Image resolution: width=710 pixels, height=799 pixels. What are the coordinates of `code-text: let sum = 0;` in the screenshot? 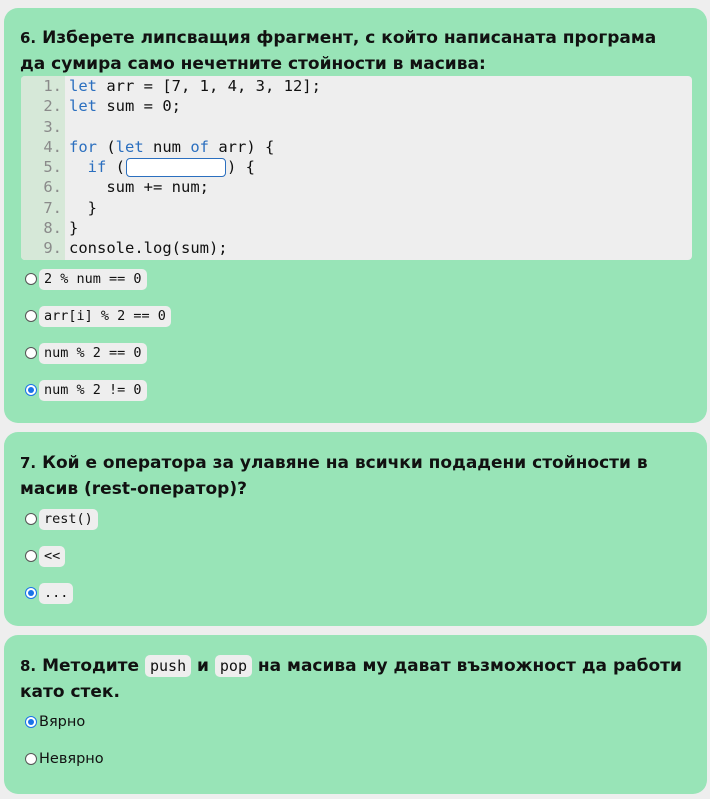 It's located at (123, 106).